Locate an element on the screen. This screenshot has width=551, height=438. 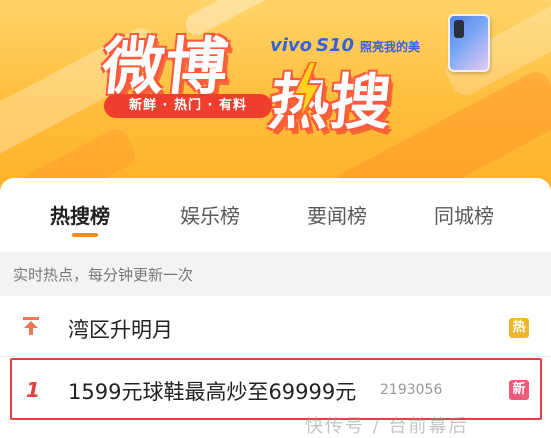
phone-camera-icon is located at coordinates (459, 29).